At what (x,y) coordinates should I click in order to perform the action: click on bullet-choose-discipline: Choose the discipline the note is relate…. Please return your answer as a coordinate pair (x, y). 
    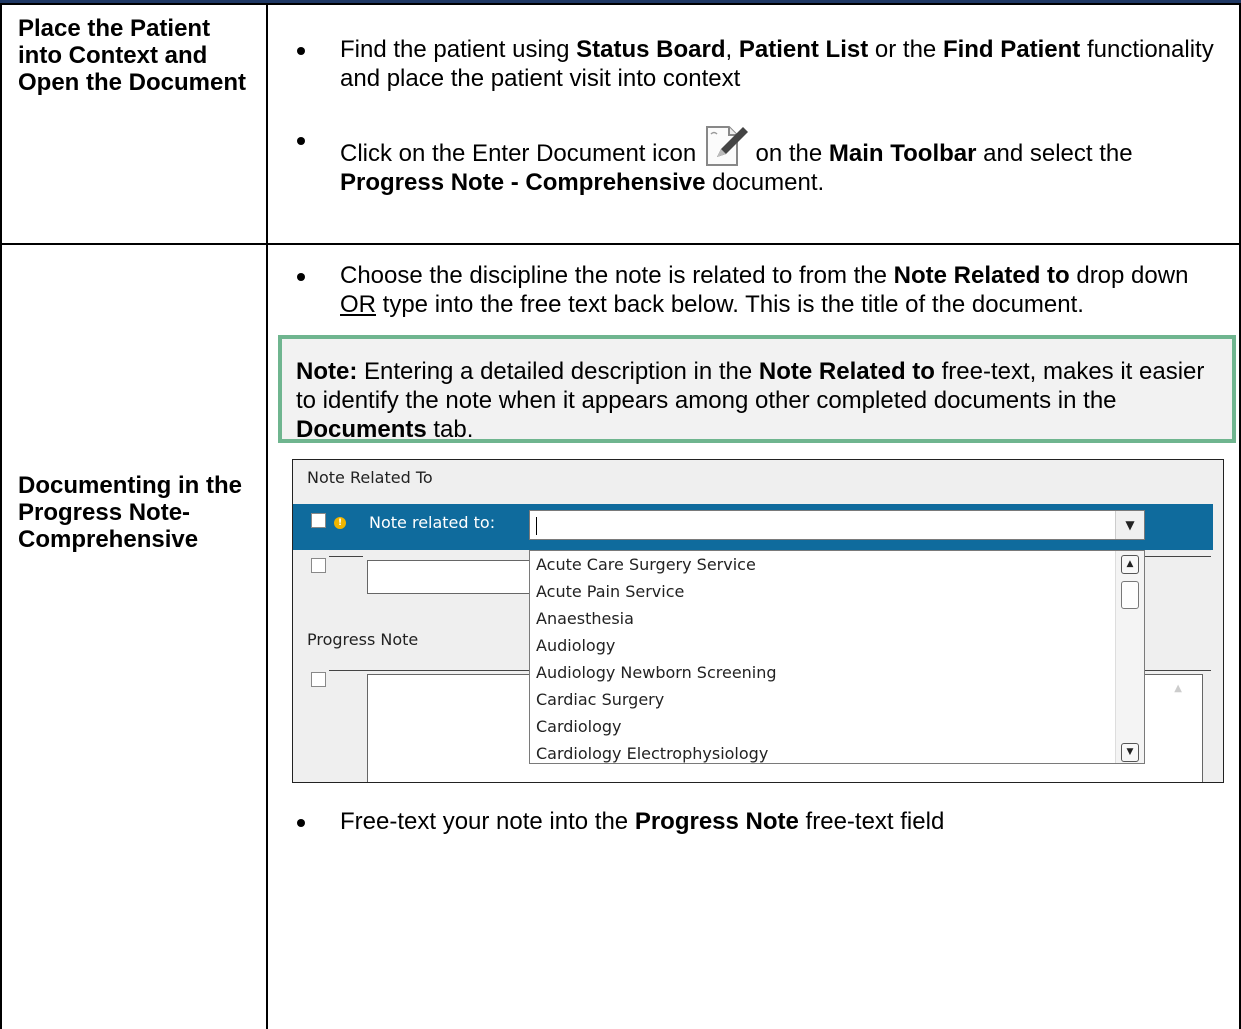
    Looking at the image, I should click on (753, 290).